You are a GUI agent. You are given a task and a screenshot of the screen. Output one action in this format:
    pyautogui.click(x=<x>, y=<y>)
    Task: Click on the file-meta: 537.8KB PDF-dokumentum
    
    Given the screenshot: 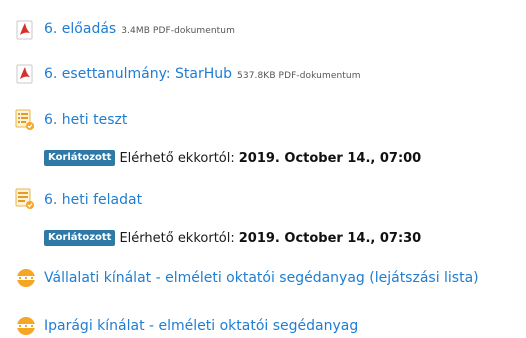 What is the action you would take?
    pyautogui.click(x=299, y=76)
    